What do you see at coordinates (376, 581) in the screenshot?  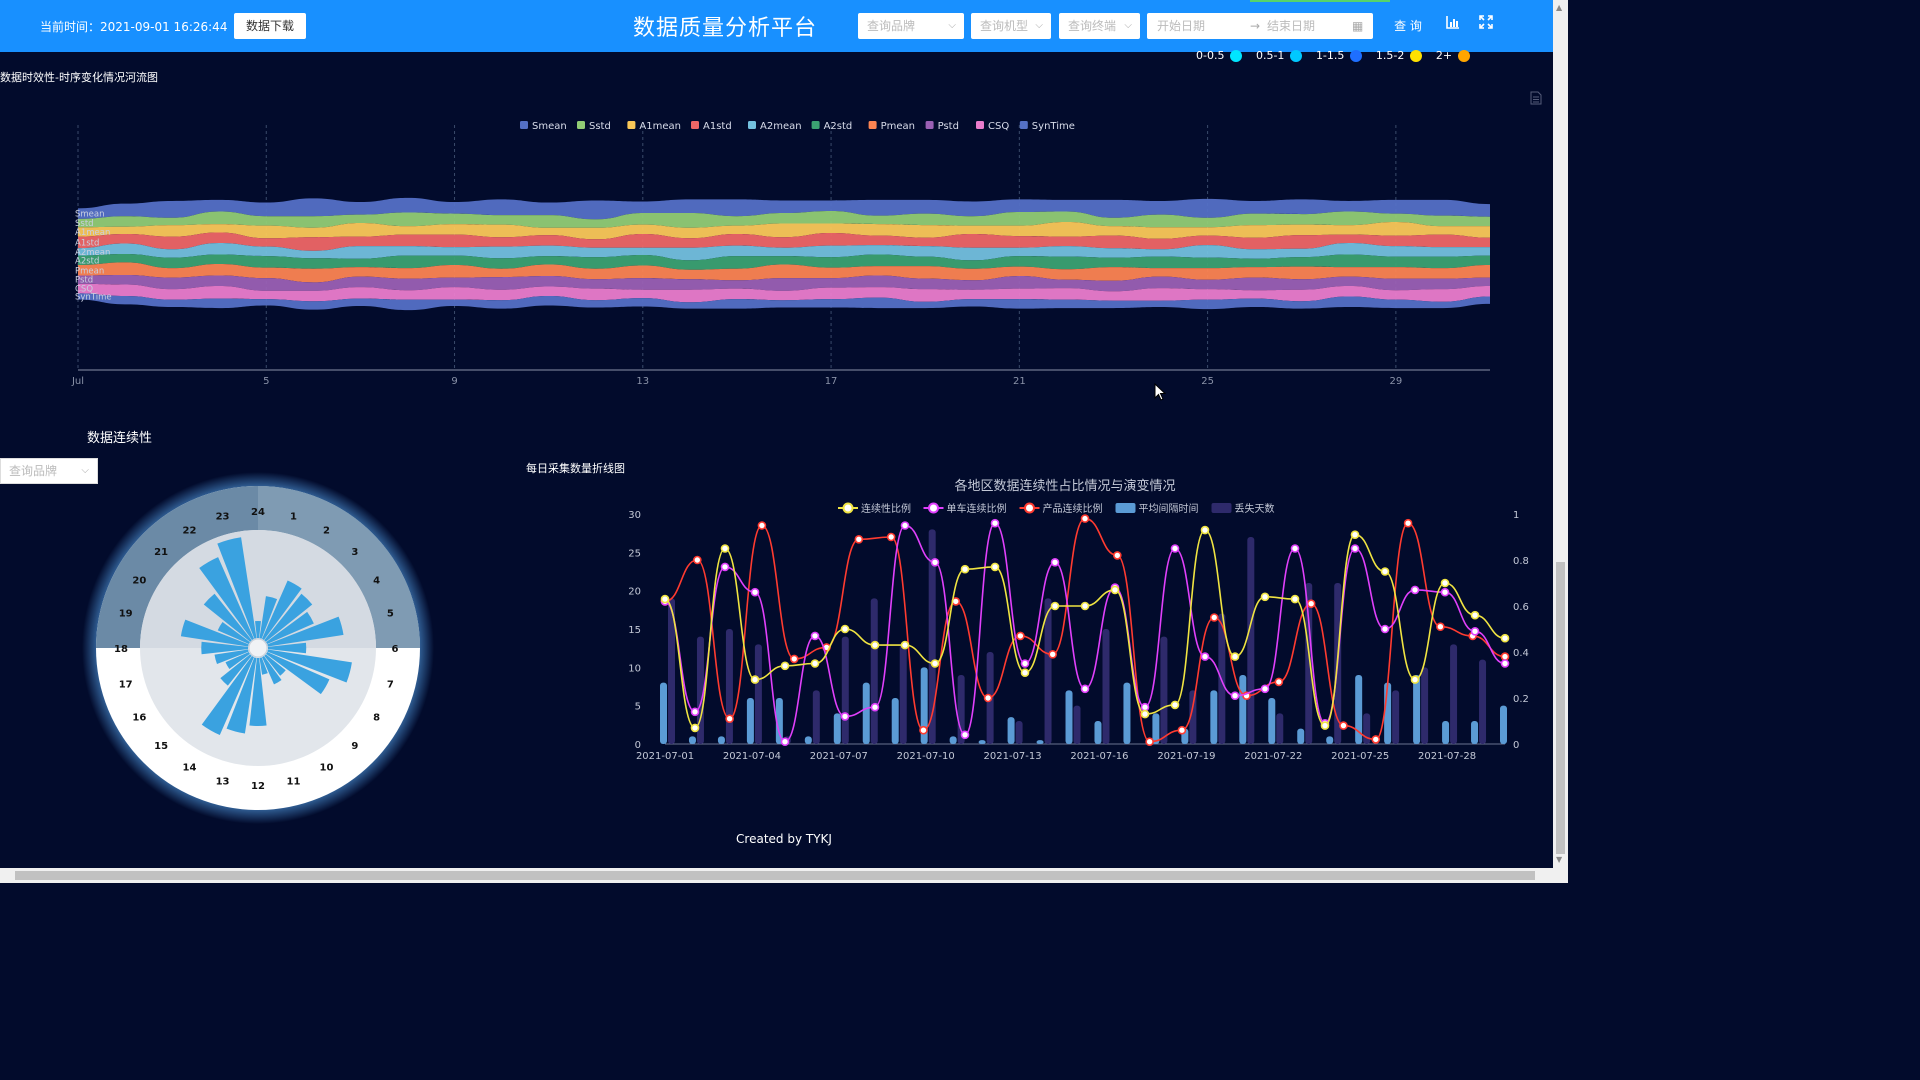 I see `polar-angle-label: 4` at bounding box center [376, 581].